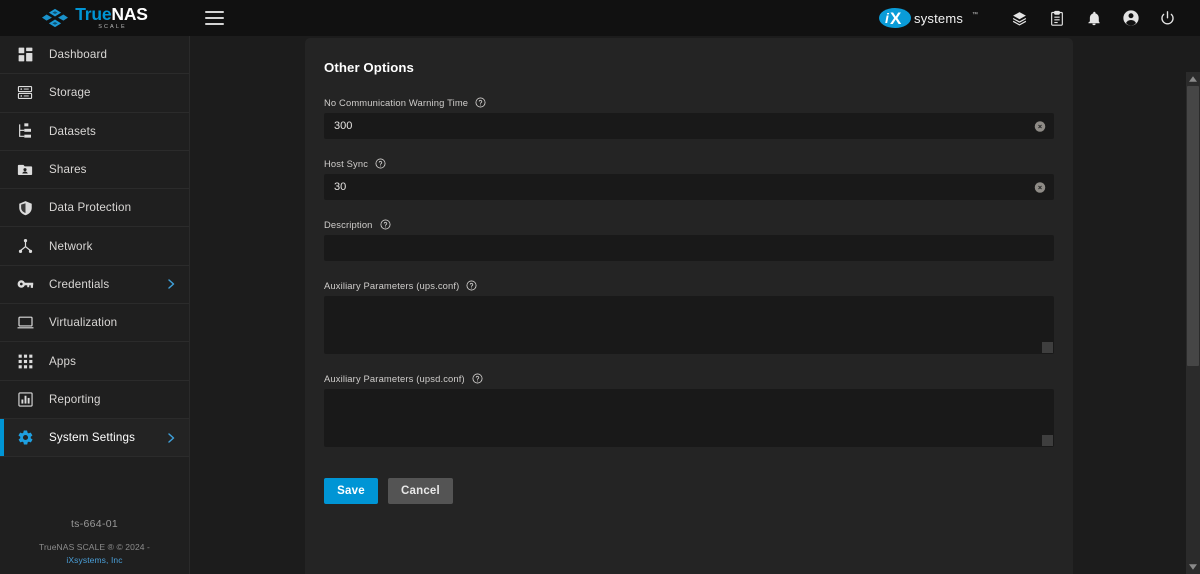 The width and height of the screenshot is (1200, 574). Describe the element at coordinates (1193, 567) in the screenshot. I see `scroll-down-arrow-icon` at that location.